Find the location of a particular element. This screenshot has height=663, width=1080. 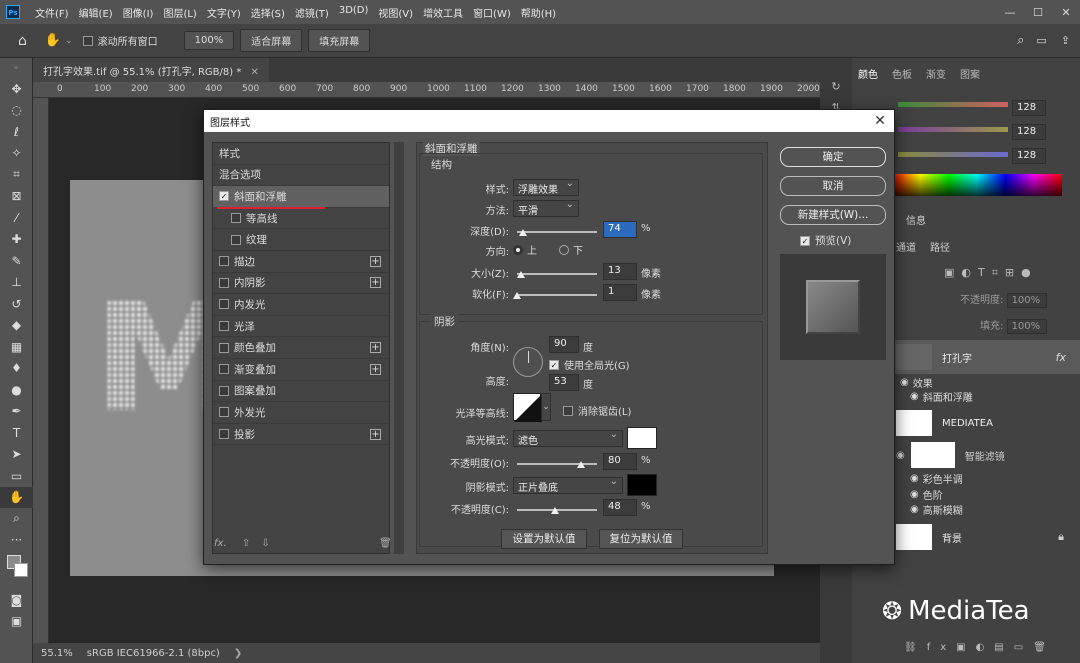

healing-brush-icon: ✚ is located at coordinates (16, 240).